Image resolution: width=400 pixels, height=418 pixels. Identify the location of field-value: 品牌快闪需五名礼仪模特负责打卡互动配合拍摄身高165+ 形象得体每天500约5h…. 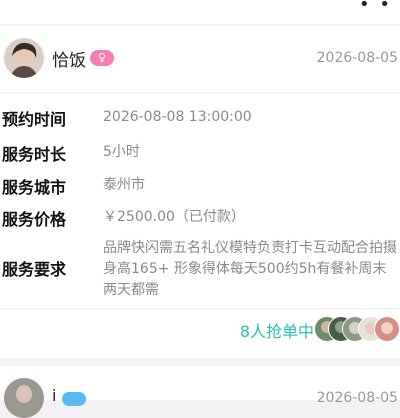
(250, 269).